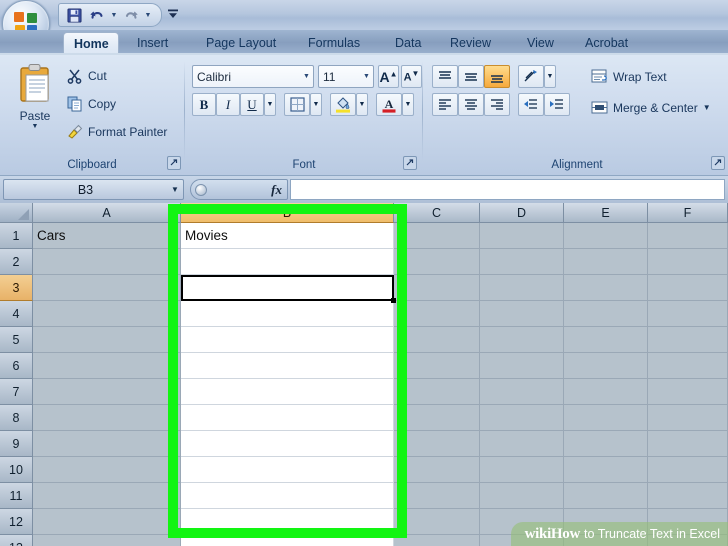 This screenshot has height=546, width=728. Describe the element at coordinates (152, 43) in the screenshot. I see `tab-insert: Insert` at that location.